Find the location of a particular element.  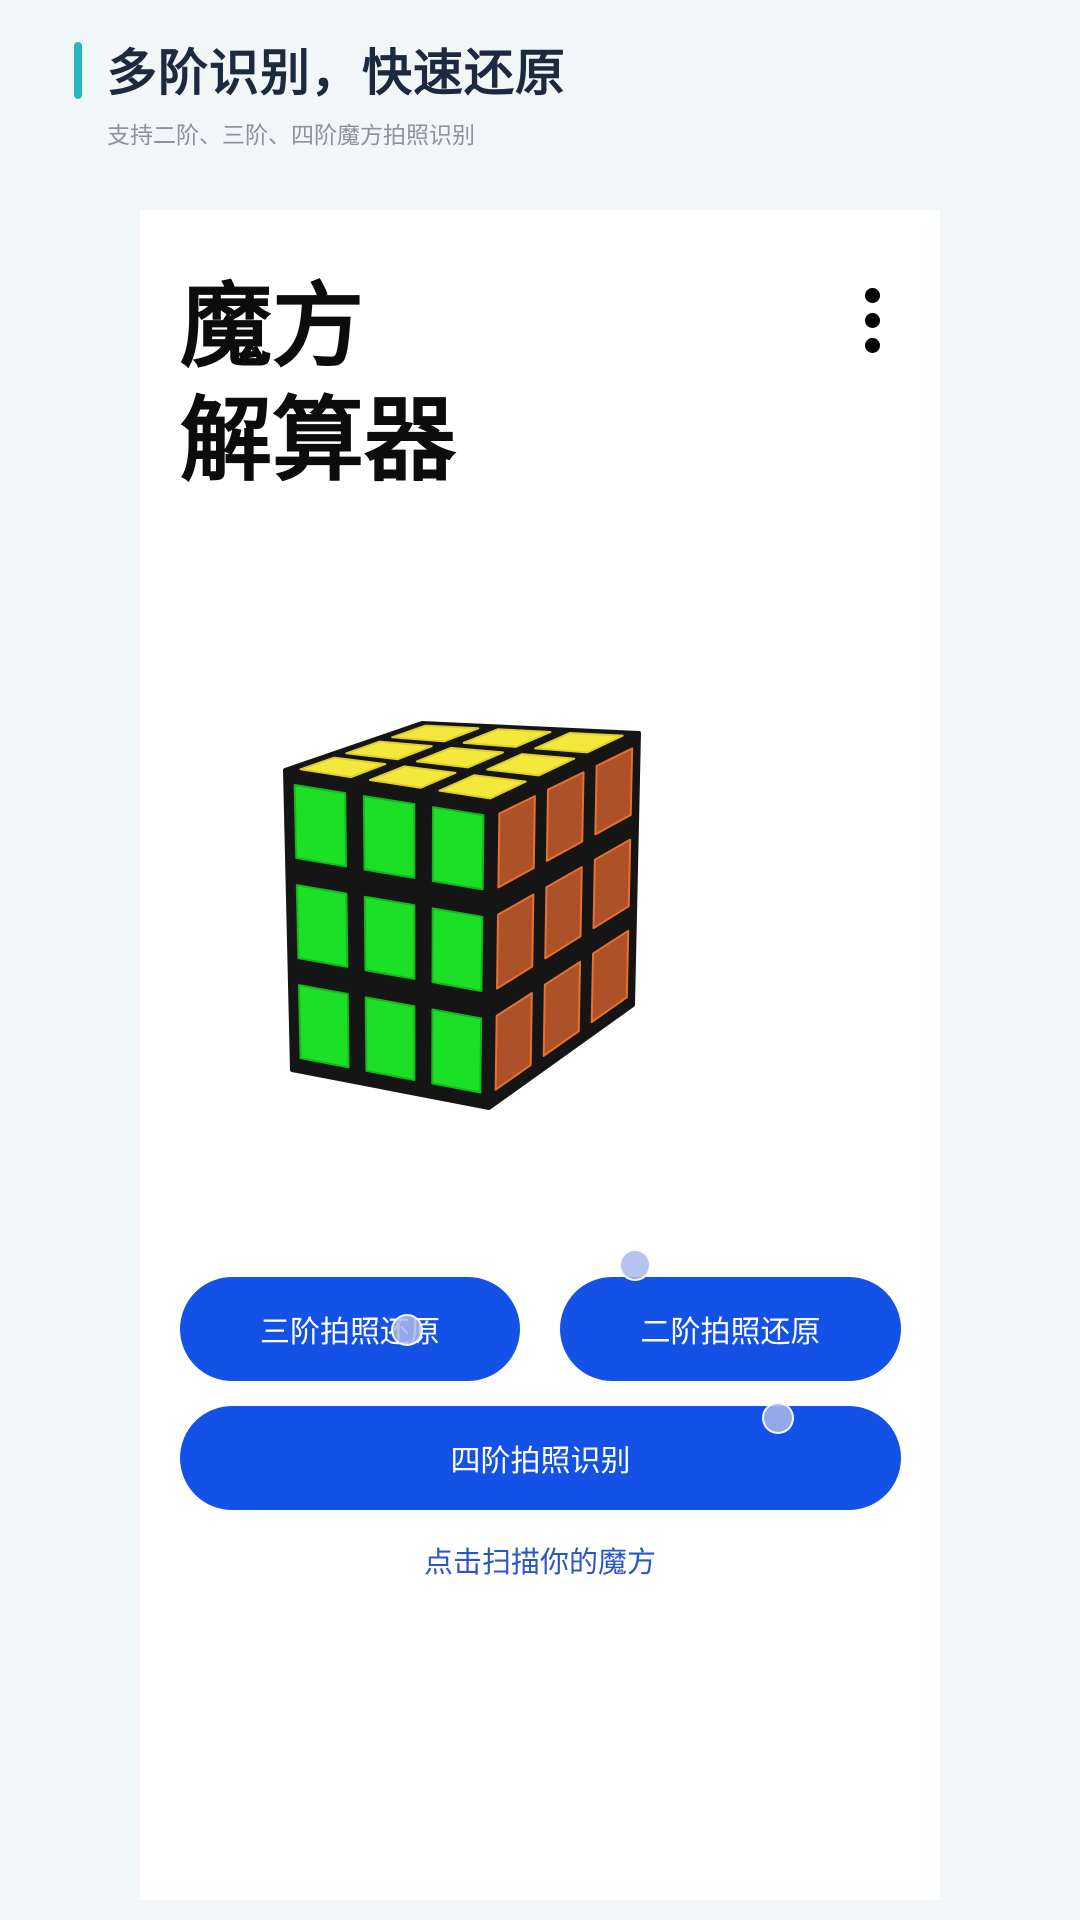

cube-front-face is located at coordinates (389, 938).